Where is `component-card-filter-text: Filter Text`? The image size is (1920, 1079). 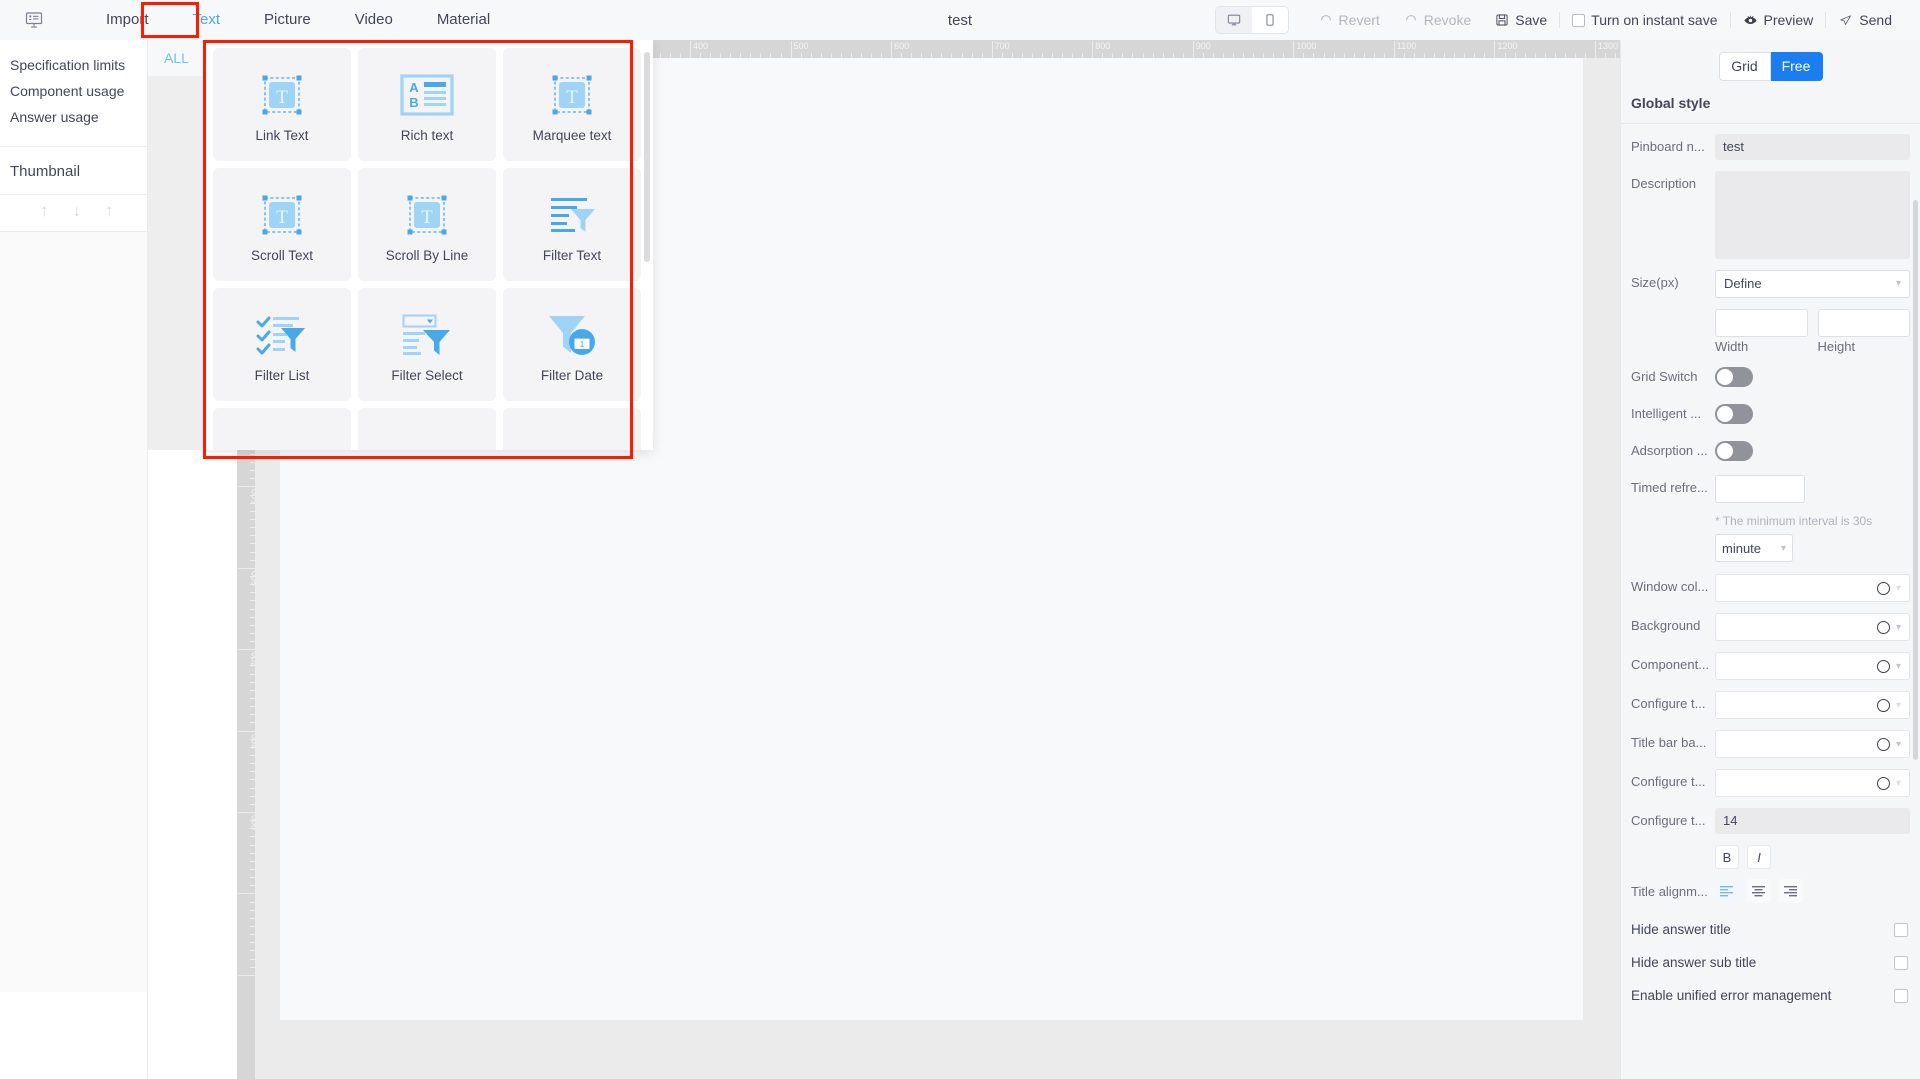
component-card-filter-text: Filter Text is located at coordinates (572, 224).